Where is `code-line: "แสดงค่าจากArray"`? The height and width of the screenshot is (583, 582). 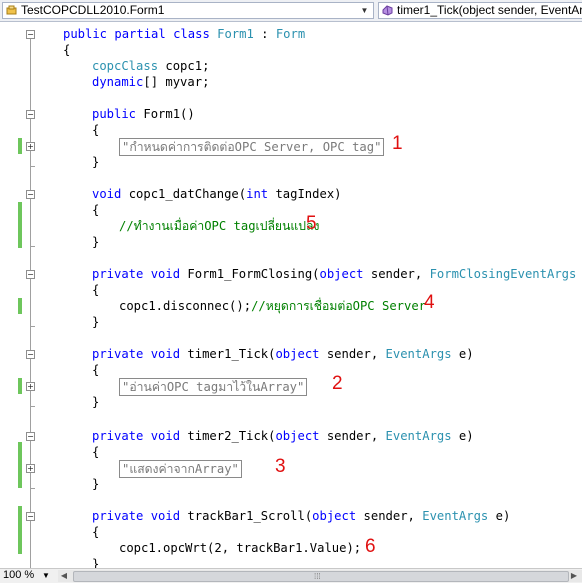
code-line: "แสดงค่าจากArray" is located at coordinates (291, 469).